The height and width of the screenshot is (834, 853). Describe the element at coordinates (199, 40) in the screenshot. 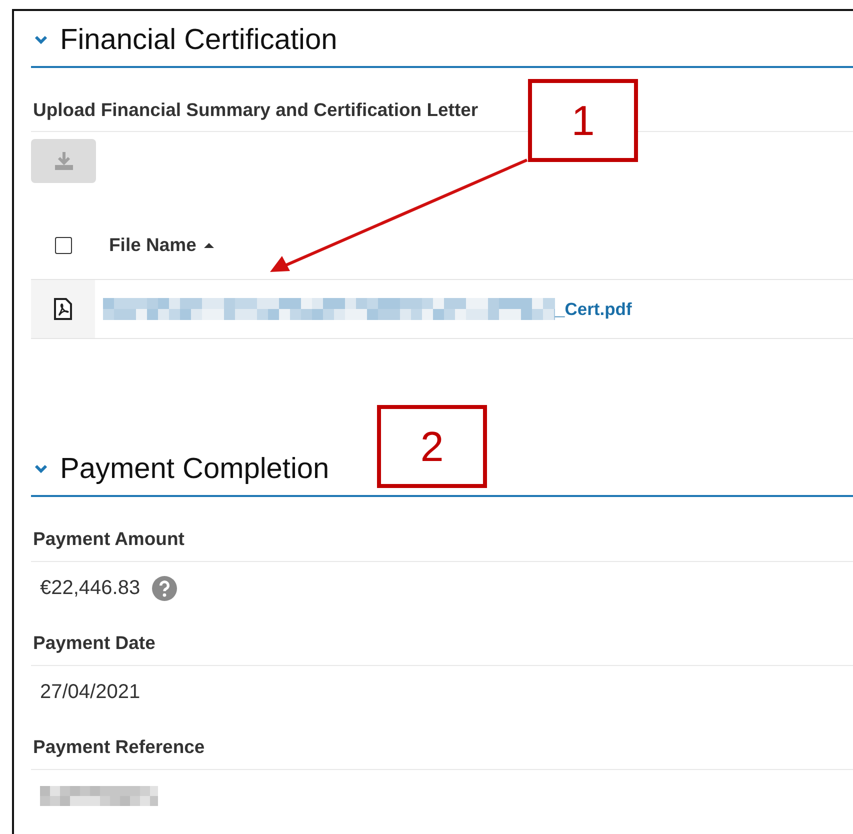

I see `section-title: Financial Certification` at that location.